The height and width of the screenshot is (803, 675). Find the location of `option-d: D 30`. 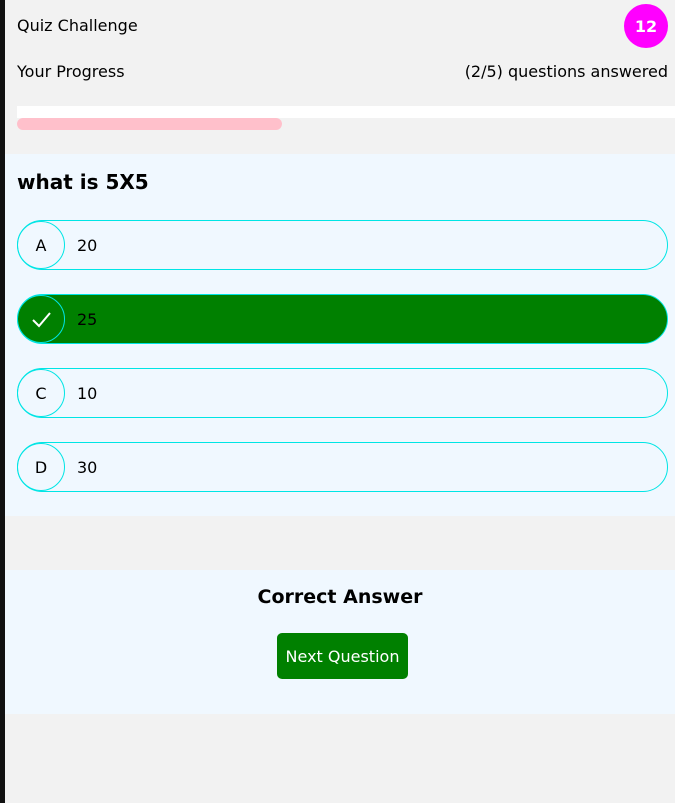

option-d: D 30 is located at coordinates (342, 467).